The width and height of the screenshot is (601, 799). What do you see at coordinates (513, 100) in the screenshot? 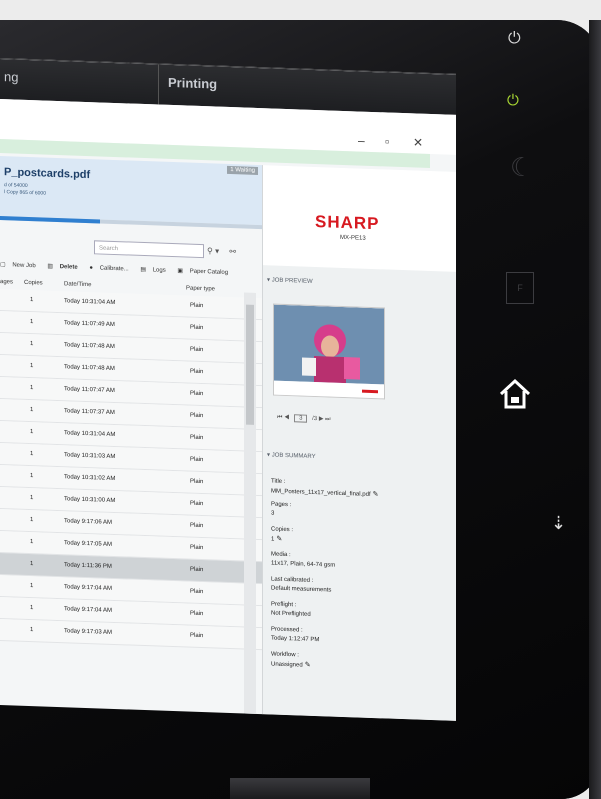
I see `energy-save-icon: ⏻` at bounding box center [513, 100].